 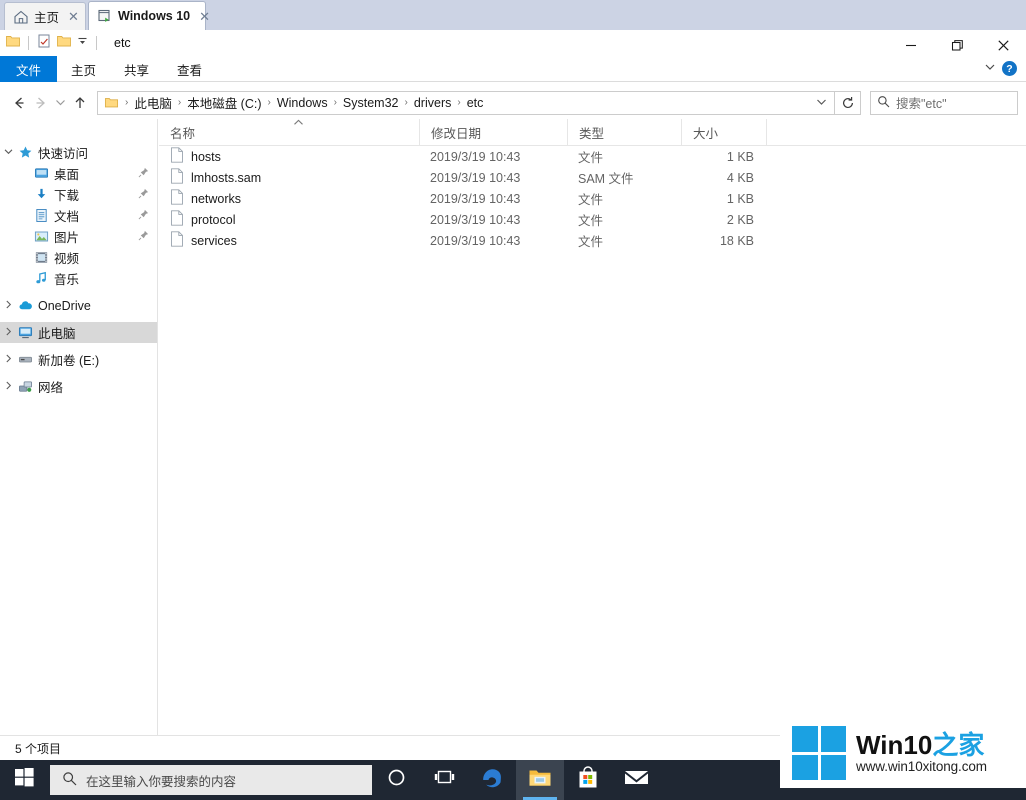 What do you see at coordinates (41, 103) in the screenshot?
I see `forward-button` at bounding box center [41, 103].